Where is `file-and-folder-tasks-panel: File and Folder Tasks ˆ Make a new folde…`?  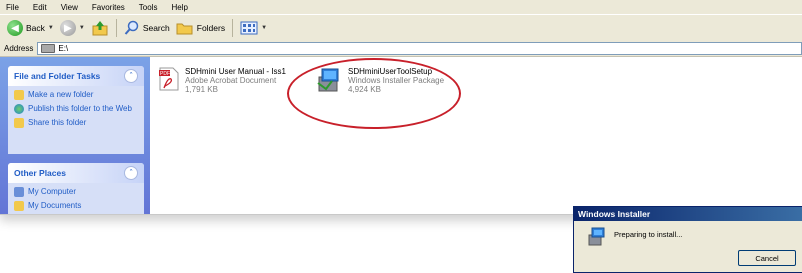 file-and-folder-tasks-panel: File and Folder Tasks ˆ Make a new folde… is located at coordinates (76, 110).